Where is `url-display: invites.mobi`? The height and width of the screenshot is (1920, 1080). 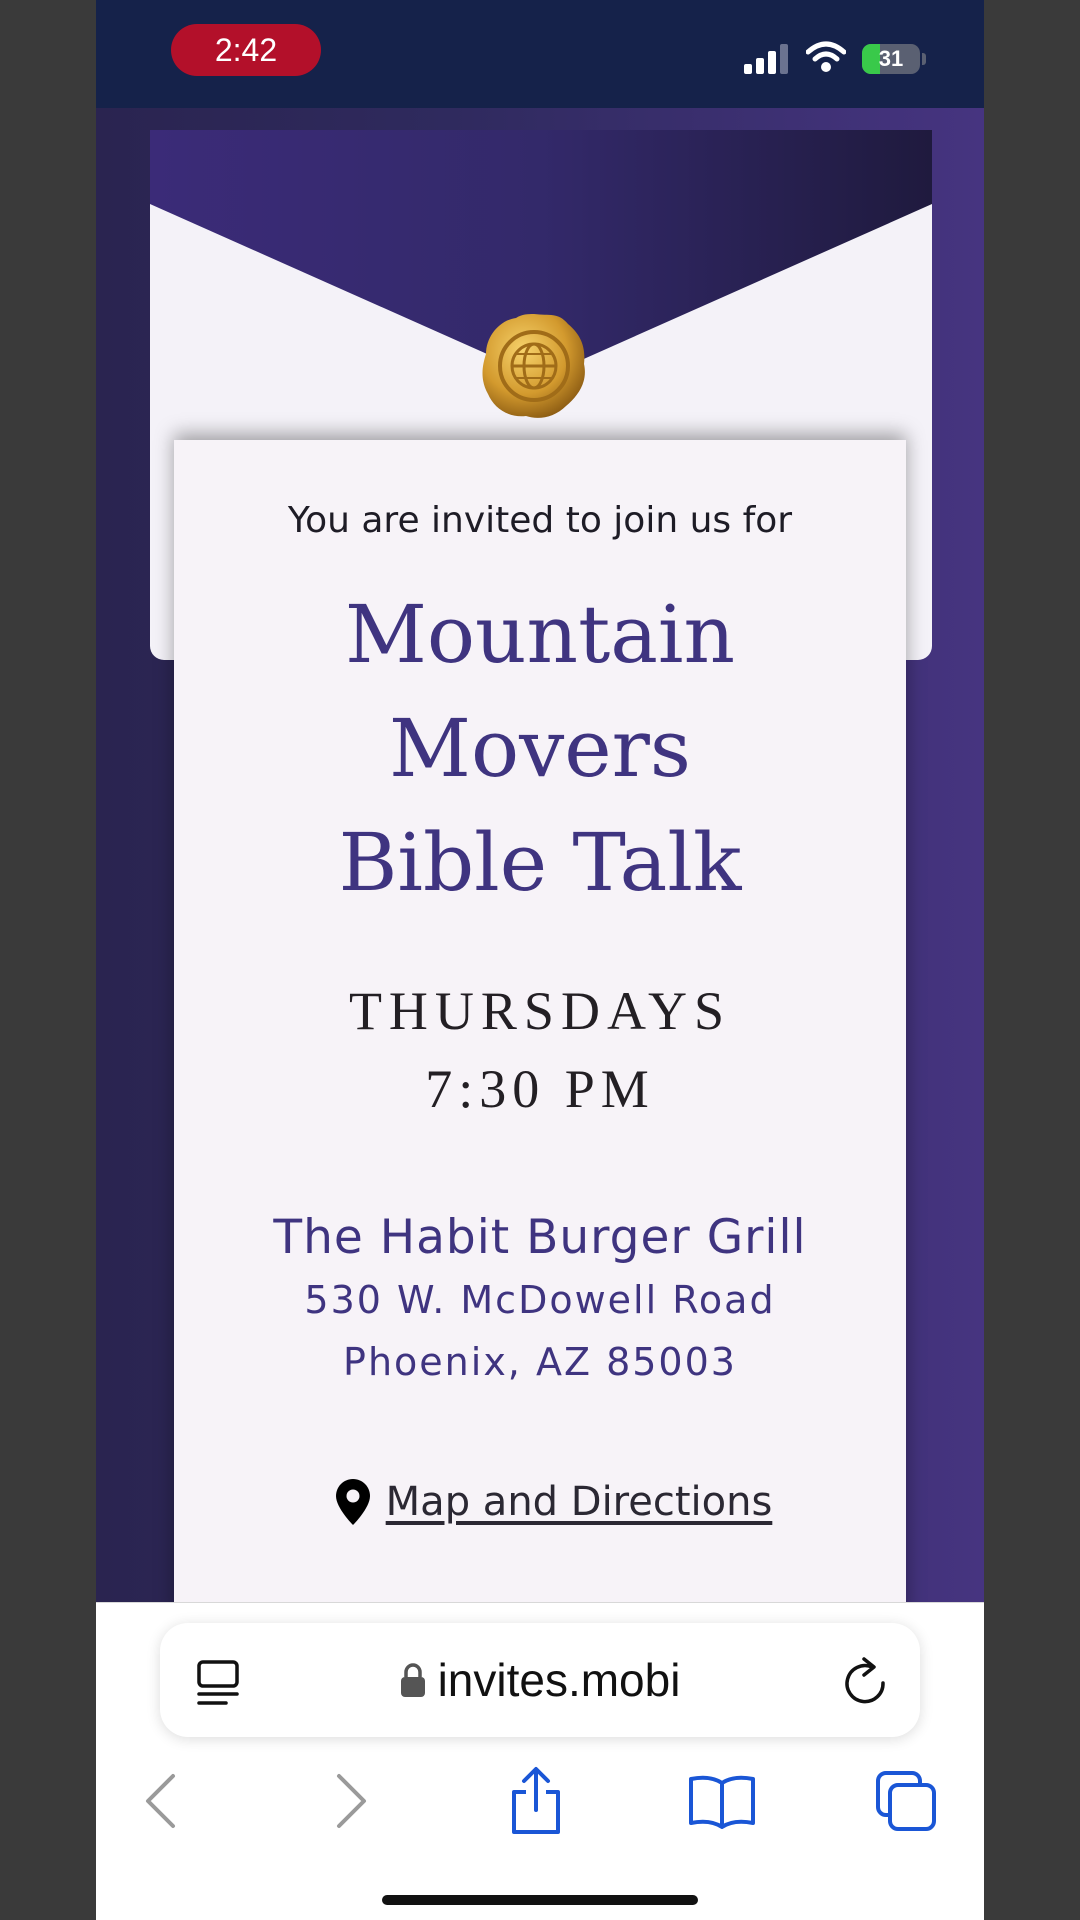 url-display: invites.mobi is located at coordinates (540, 1680).